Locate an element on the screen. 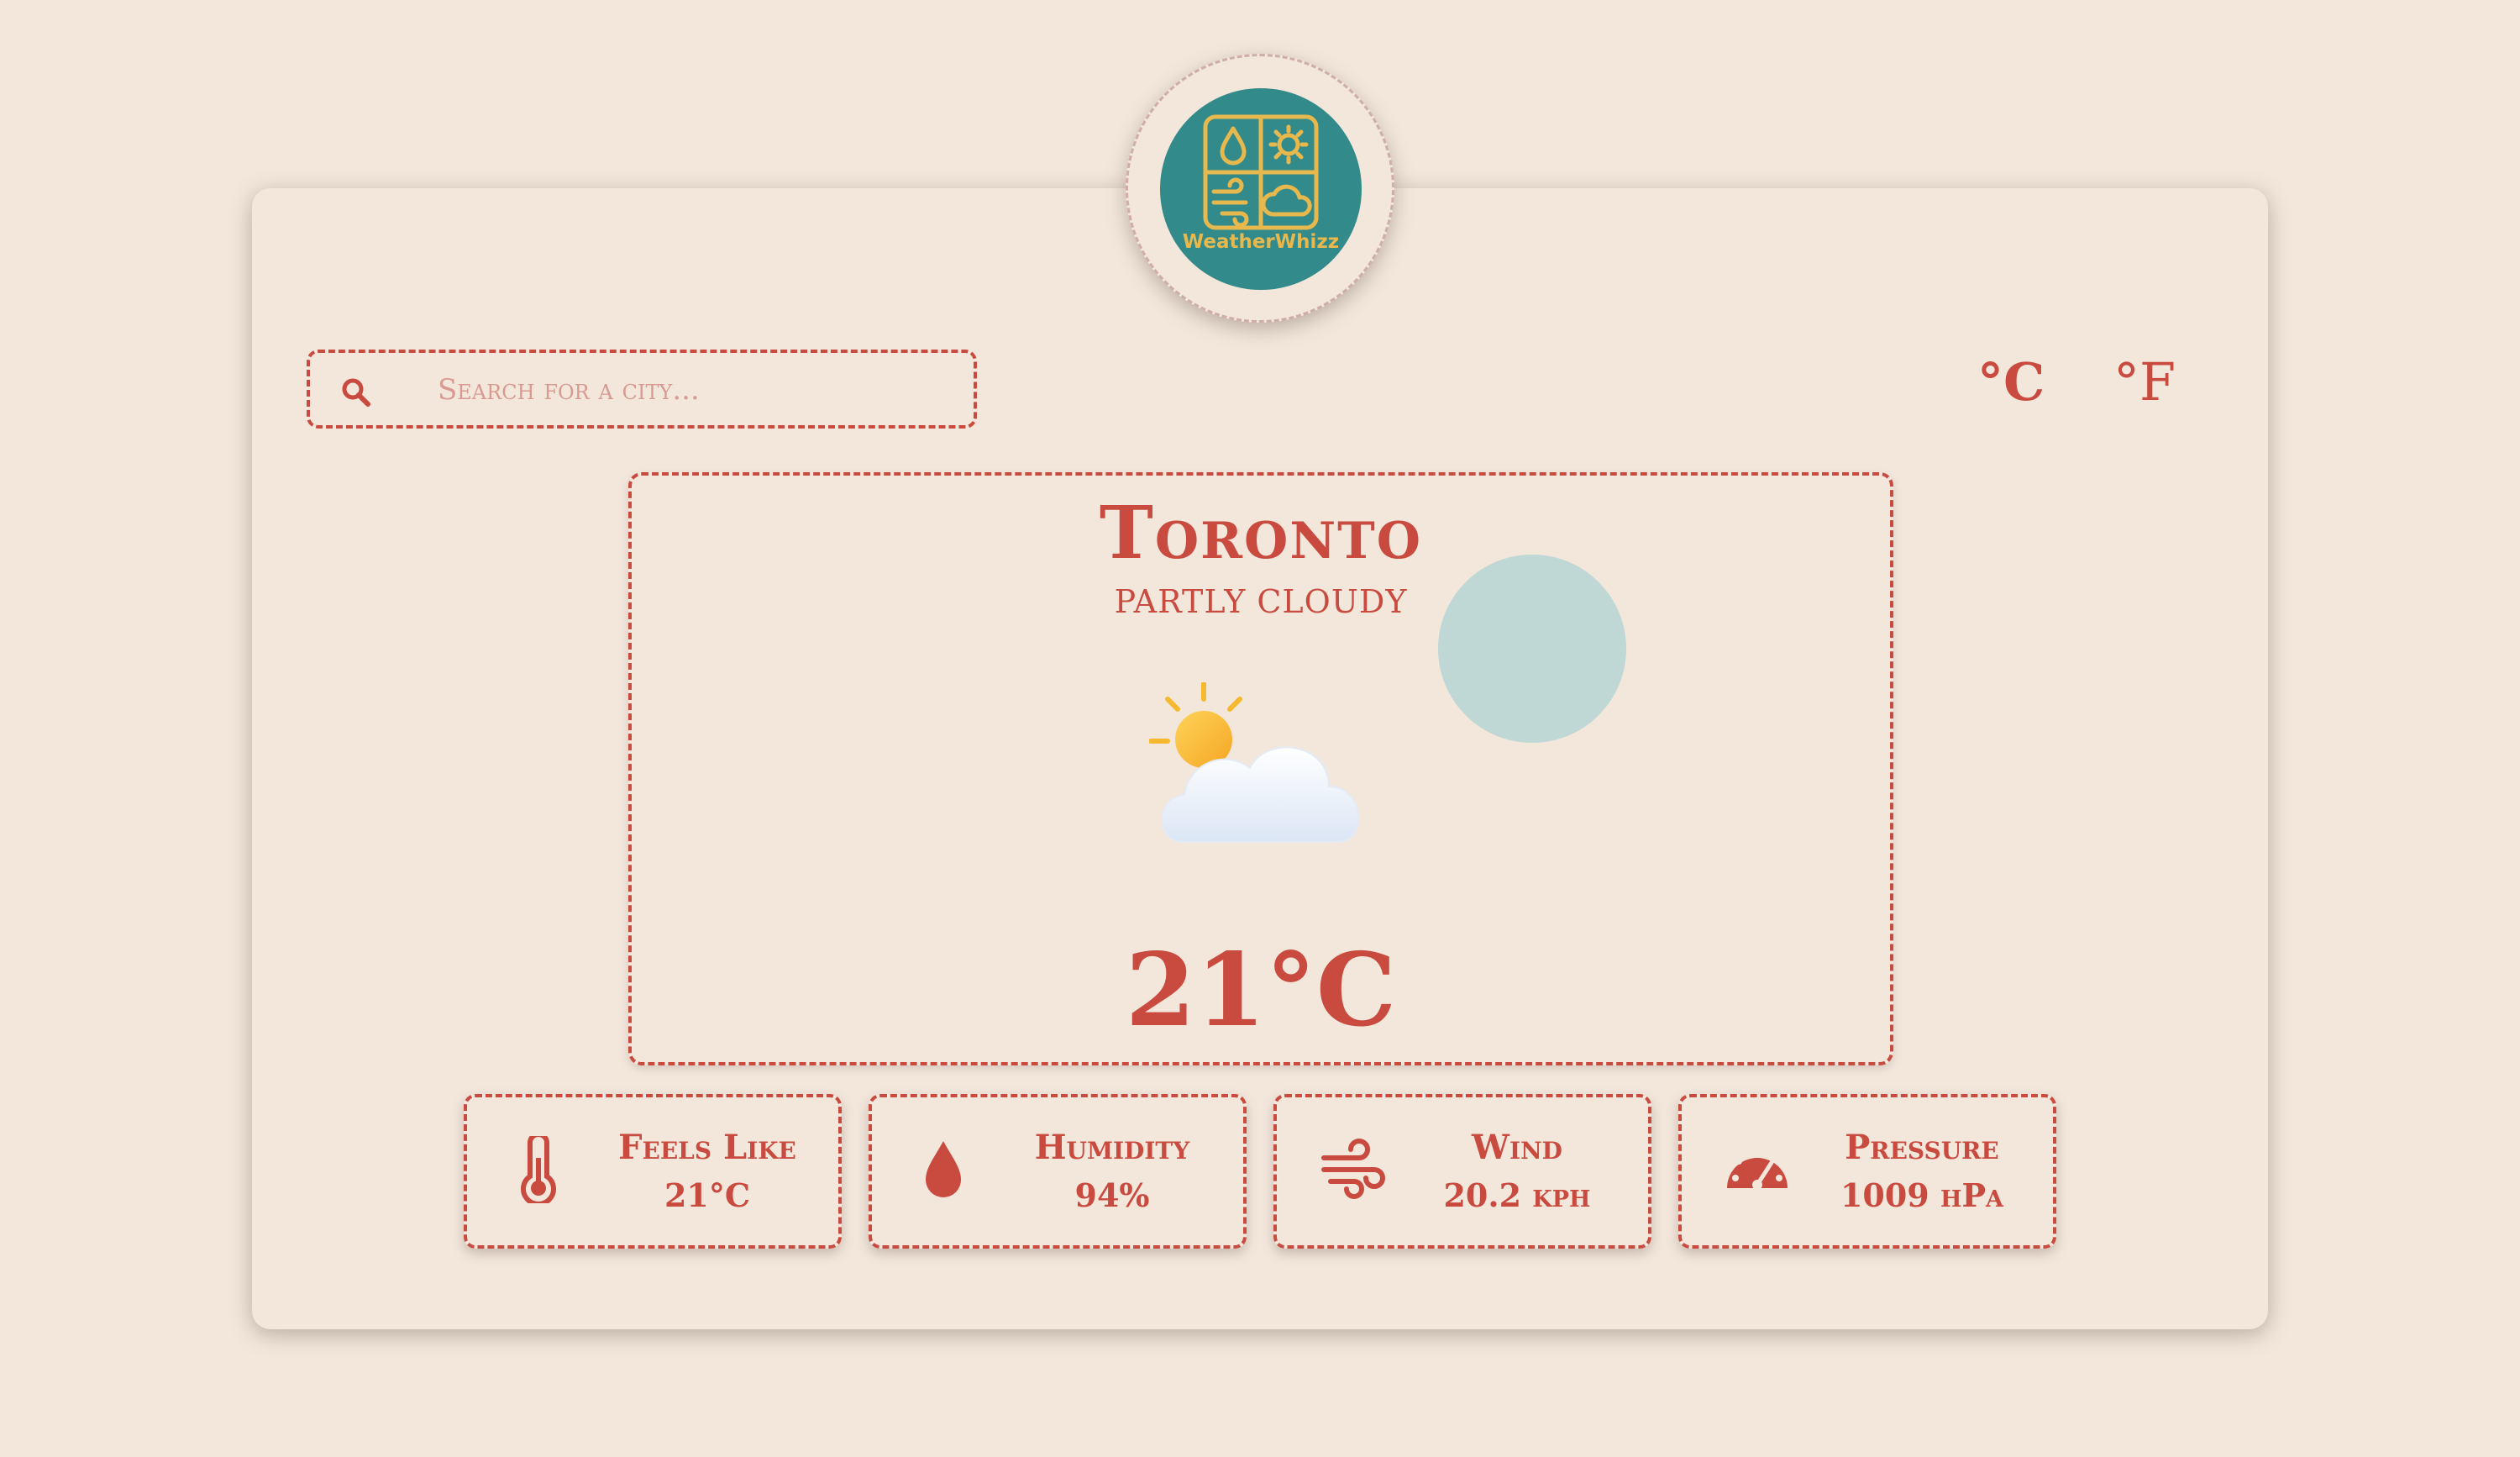 This screenshot has width=2520, height=1457. humidity-label: Humidity is located at coordinates (1112, 1147).